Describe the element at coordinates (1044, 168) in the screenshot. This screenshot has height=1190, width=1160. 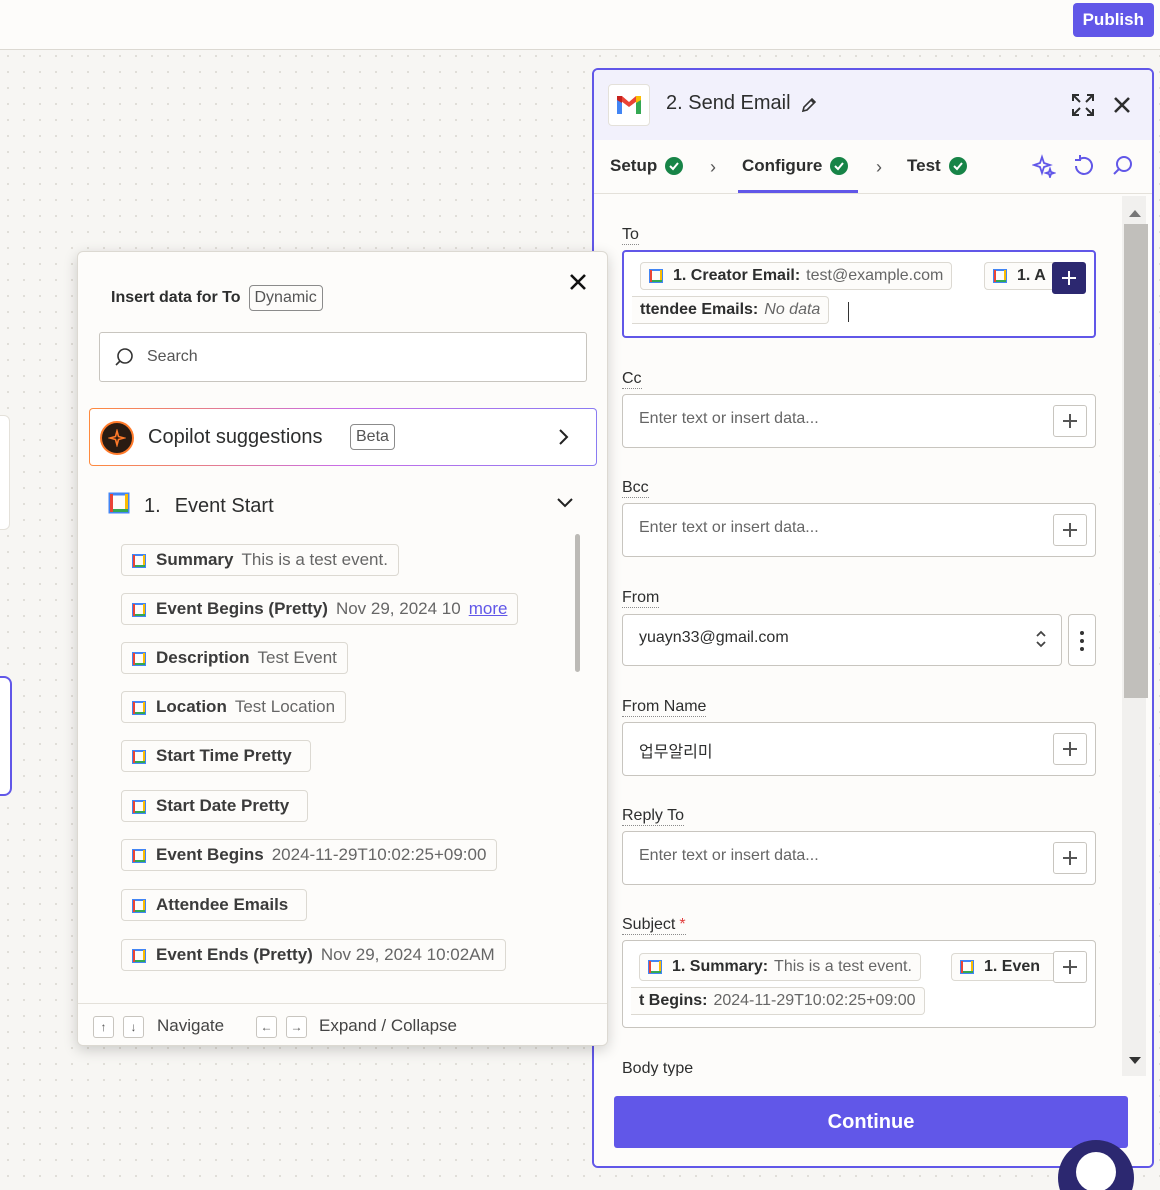
I see `sparkle-icon` at that location.